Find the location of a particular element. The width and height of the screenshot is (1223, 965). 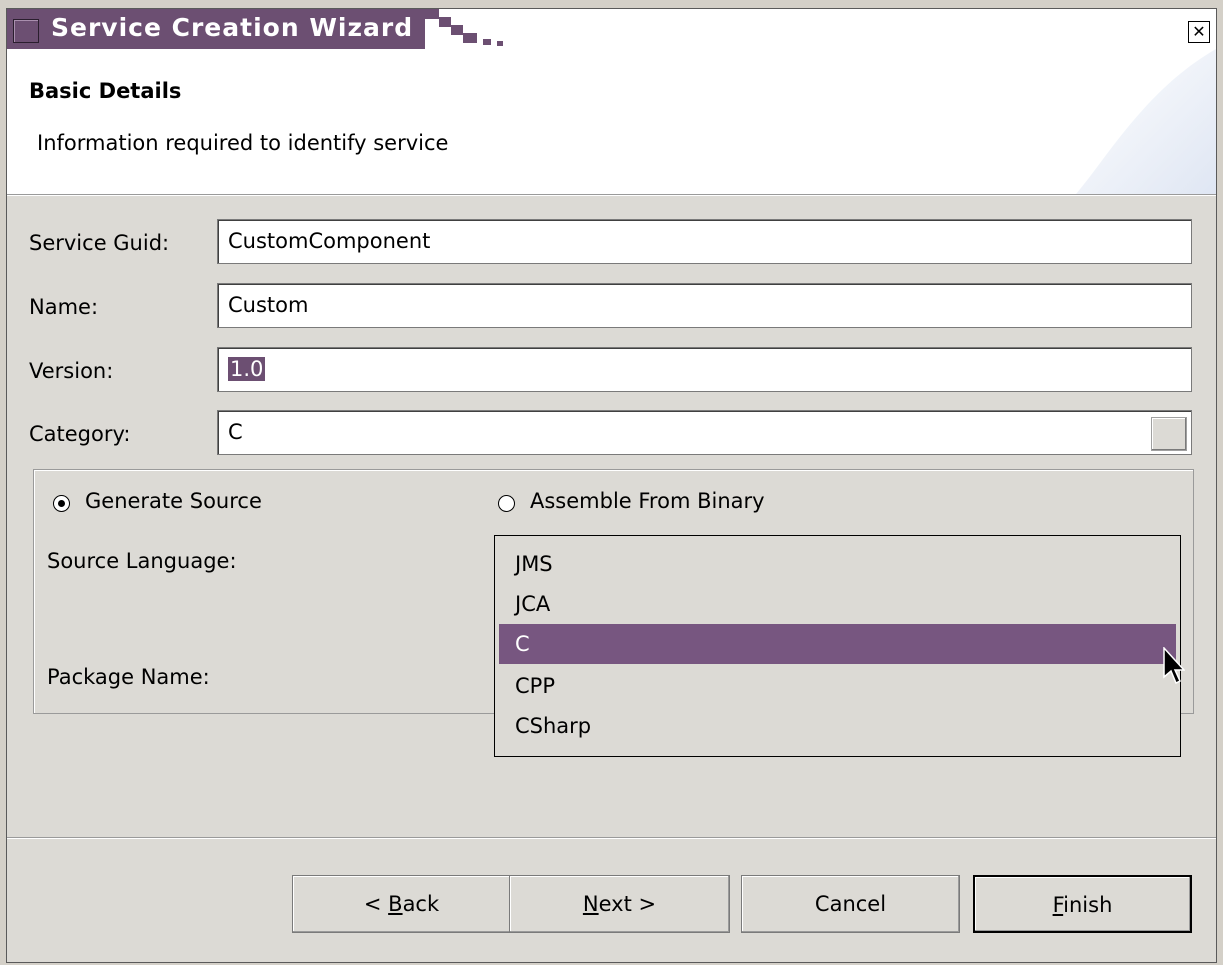

name-input: Custom is located at coordinates (704, 305).